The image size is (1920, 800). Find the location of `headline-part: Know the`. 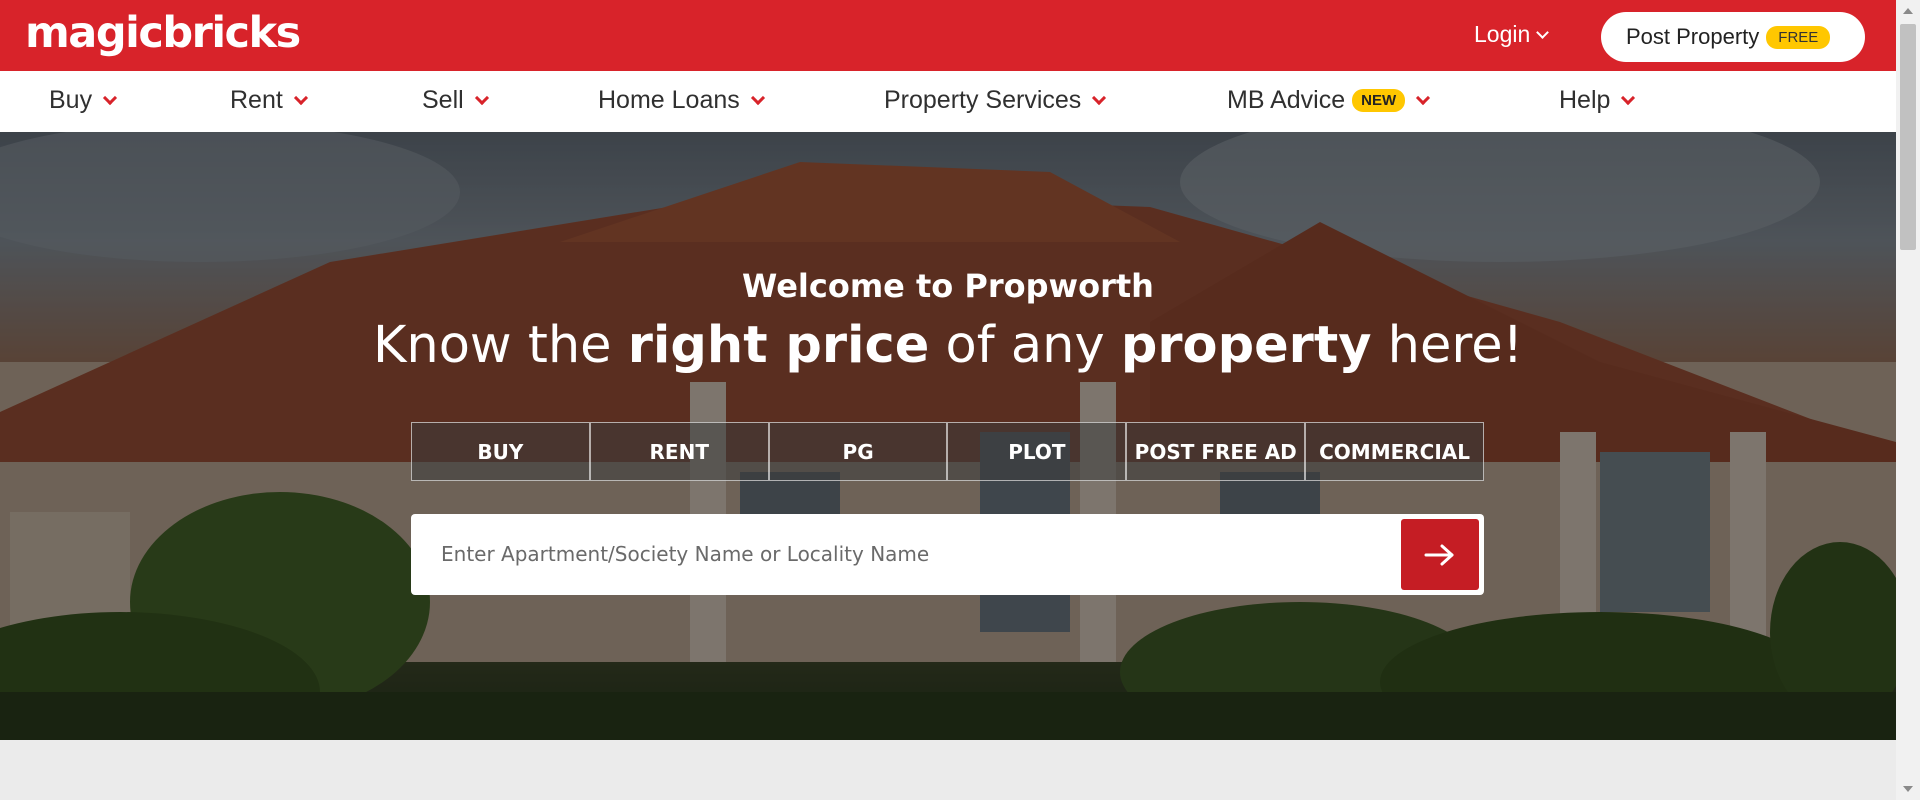

headline-part: Know the is located at coordinates (500, 345).